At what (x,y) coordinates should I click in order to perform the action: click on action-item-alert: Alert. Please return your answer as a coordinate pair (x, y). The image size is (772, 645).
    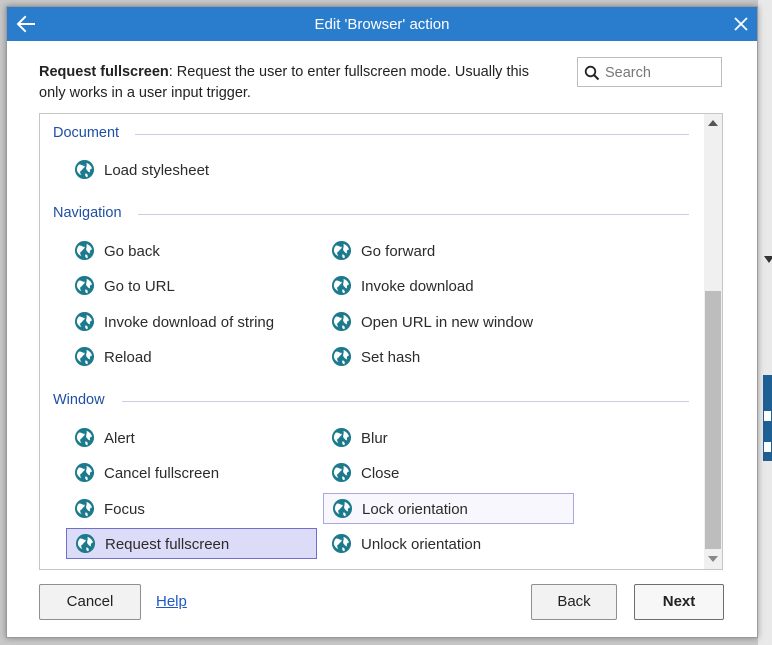
    Looking at the image, I should click on (191, 438).